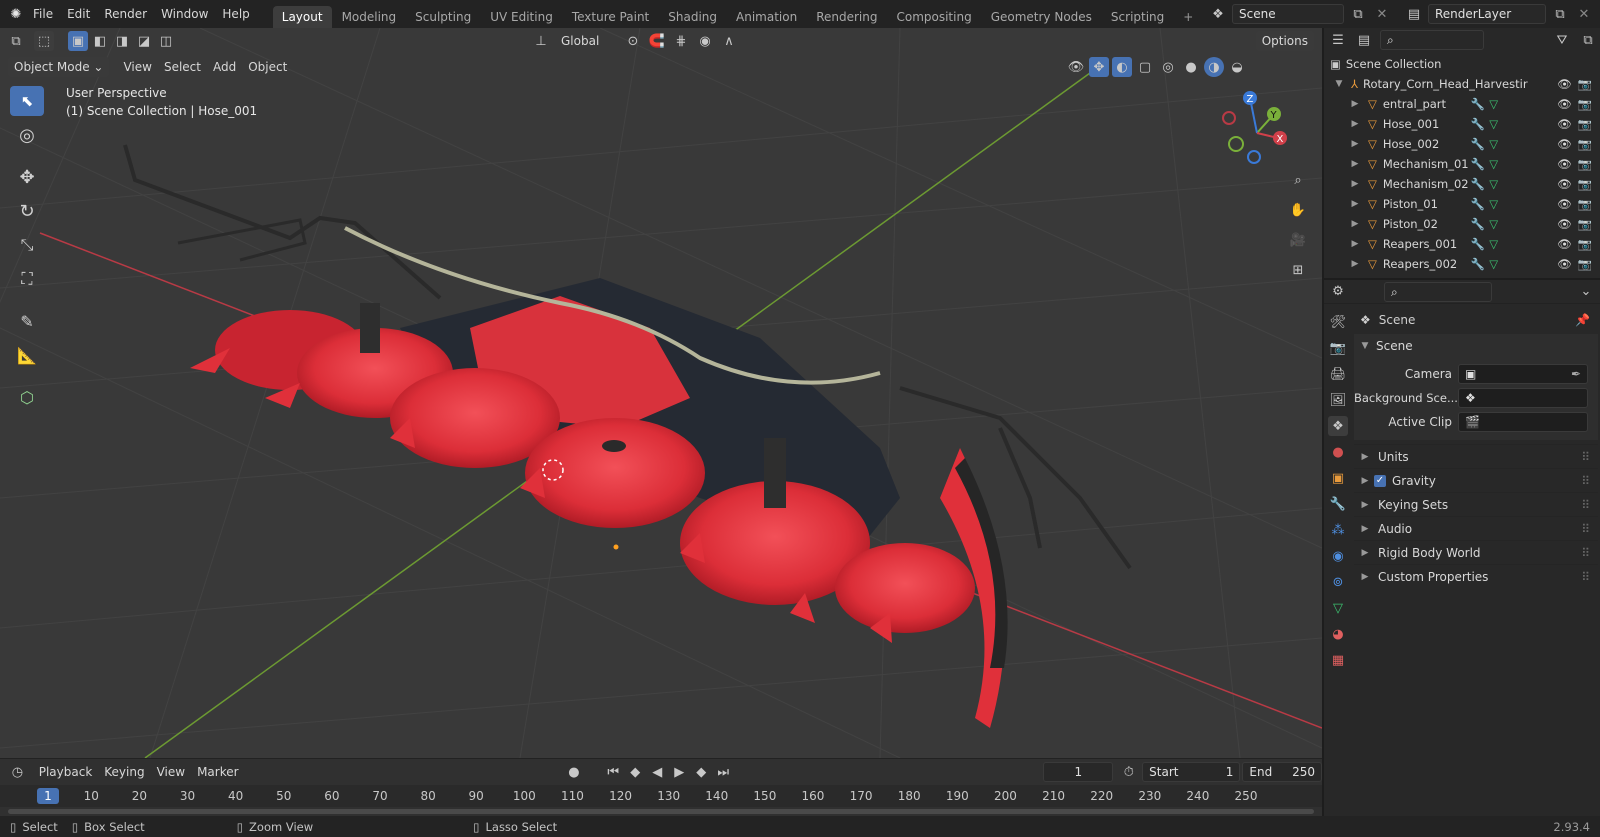 This screenshot has width=1600, height=837. What do you see at coordinates (587, 41) in the screenshot?
I see `transform-orientation-dropdown: Global` at bounding box center [587, 41].